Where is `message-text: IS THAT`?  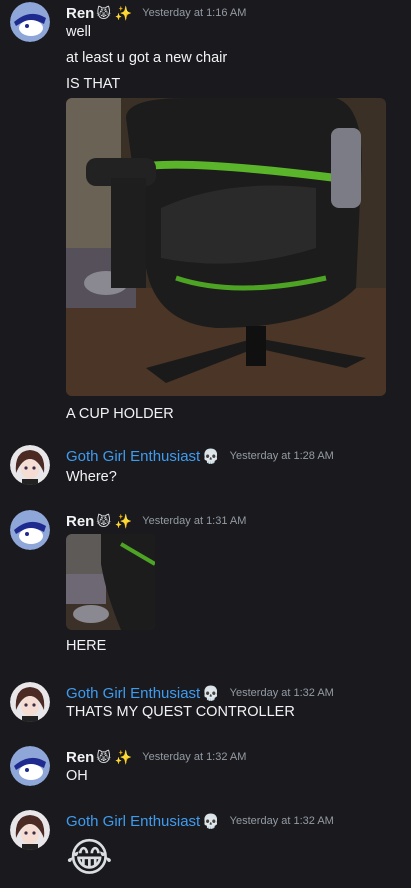
message-text: IS THAT is located at coordinates (93, 84).